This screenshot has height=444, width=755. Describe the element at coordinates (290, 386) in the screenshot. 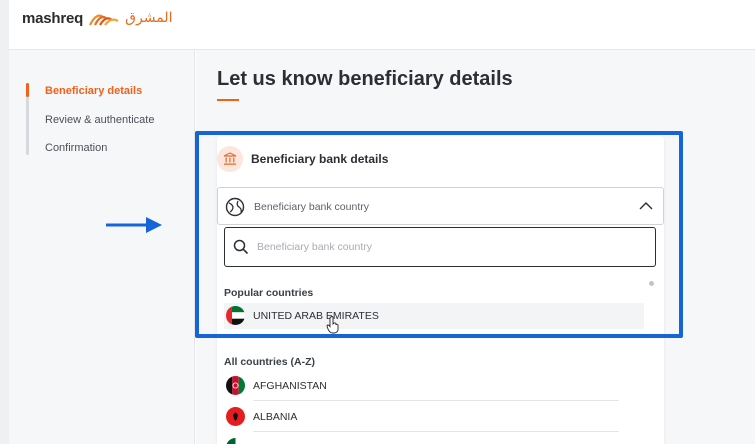

I see `country-name: AFGHANISTAN` at that location.